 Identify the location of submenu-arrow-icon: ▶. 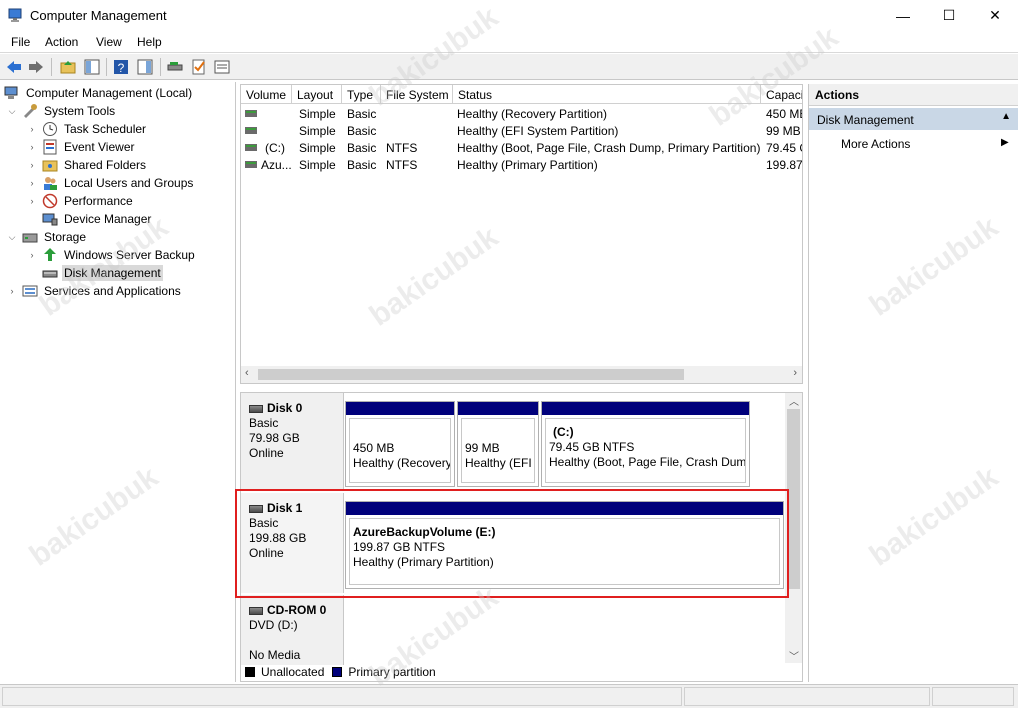
(1005, 142).